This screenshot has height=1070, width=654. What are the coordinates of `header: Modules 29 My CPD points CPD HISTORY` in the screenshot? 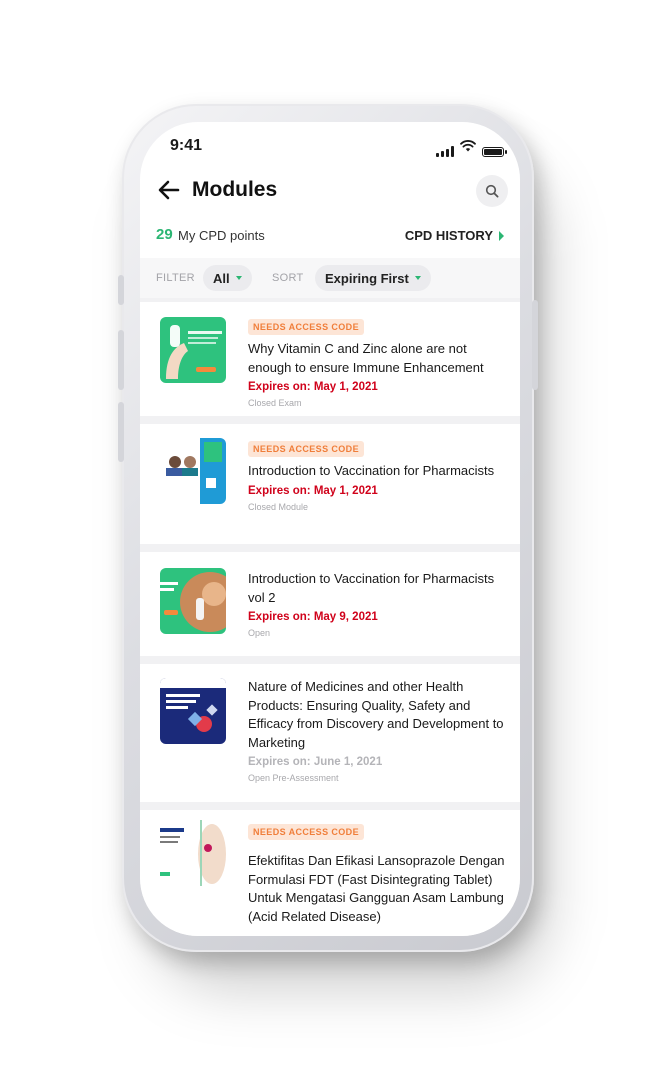 It's located at (330, 213).